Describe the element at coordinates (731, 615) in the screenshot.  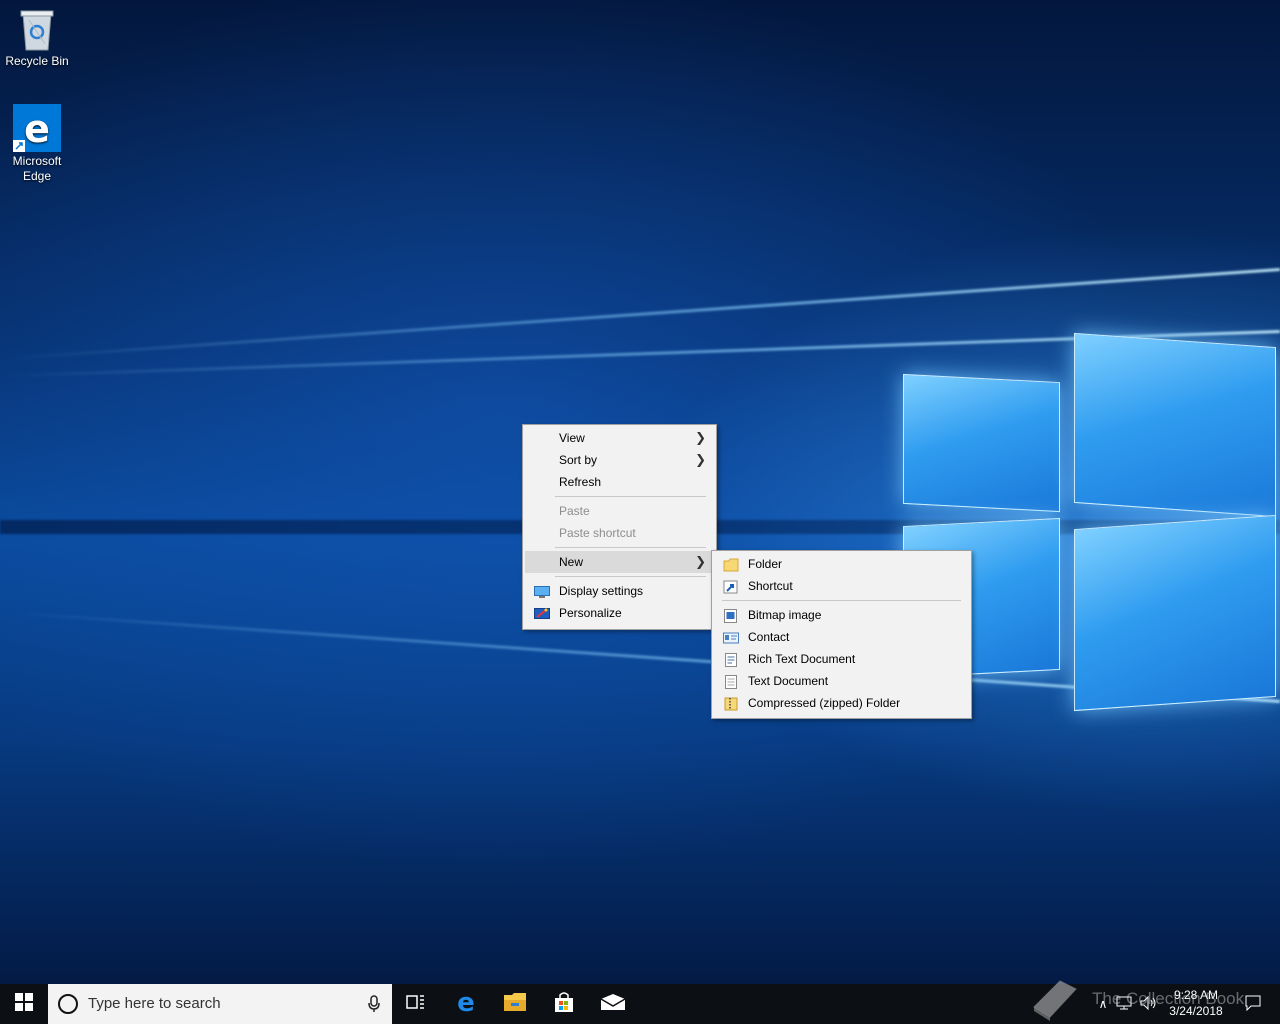
I see `bitmap-icon` at that location.